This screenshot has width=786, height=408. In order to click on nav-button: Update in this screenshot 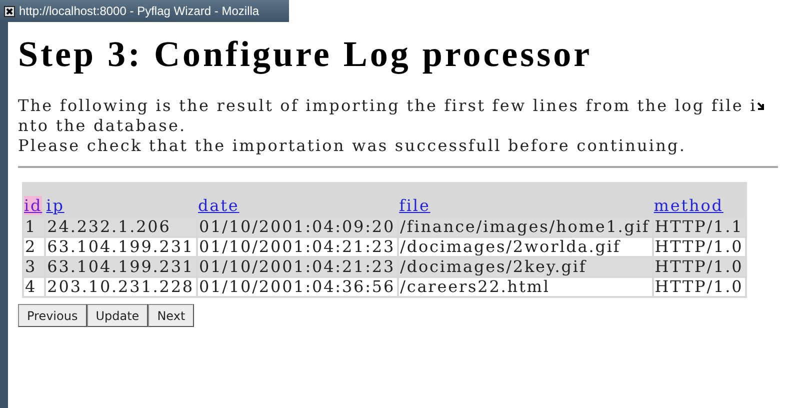, I will do `click(117, 315)`.